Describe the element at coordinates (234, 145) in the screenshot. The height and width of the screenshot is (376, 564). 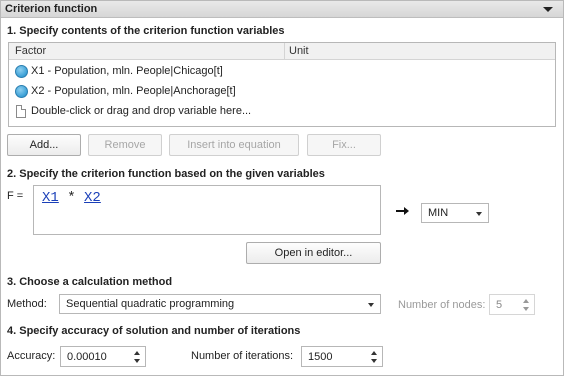
I see `insert-into-equation-button: Insert into equation` at that location.